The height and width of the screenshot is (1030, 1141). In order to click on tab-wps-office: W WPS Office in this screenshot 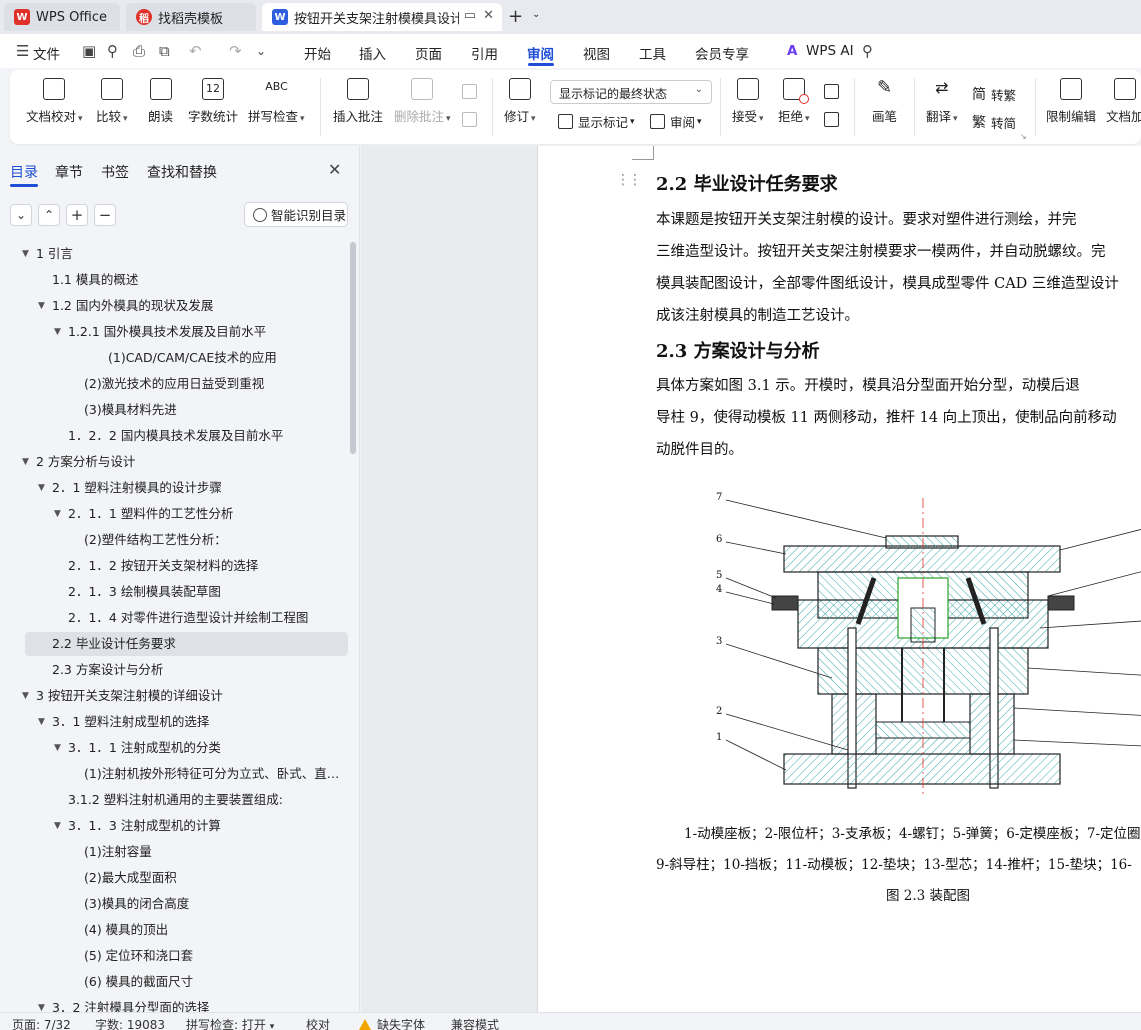, I will do `click(62, 17)`.